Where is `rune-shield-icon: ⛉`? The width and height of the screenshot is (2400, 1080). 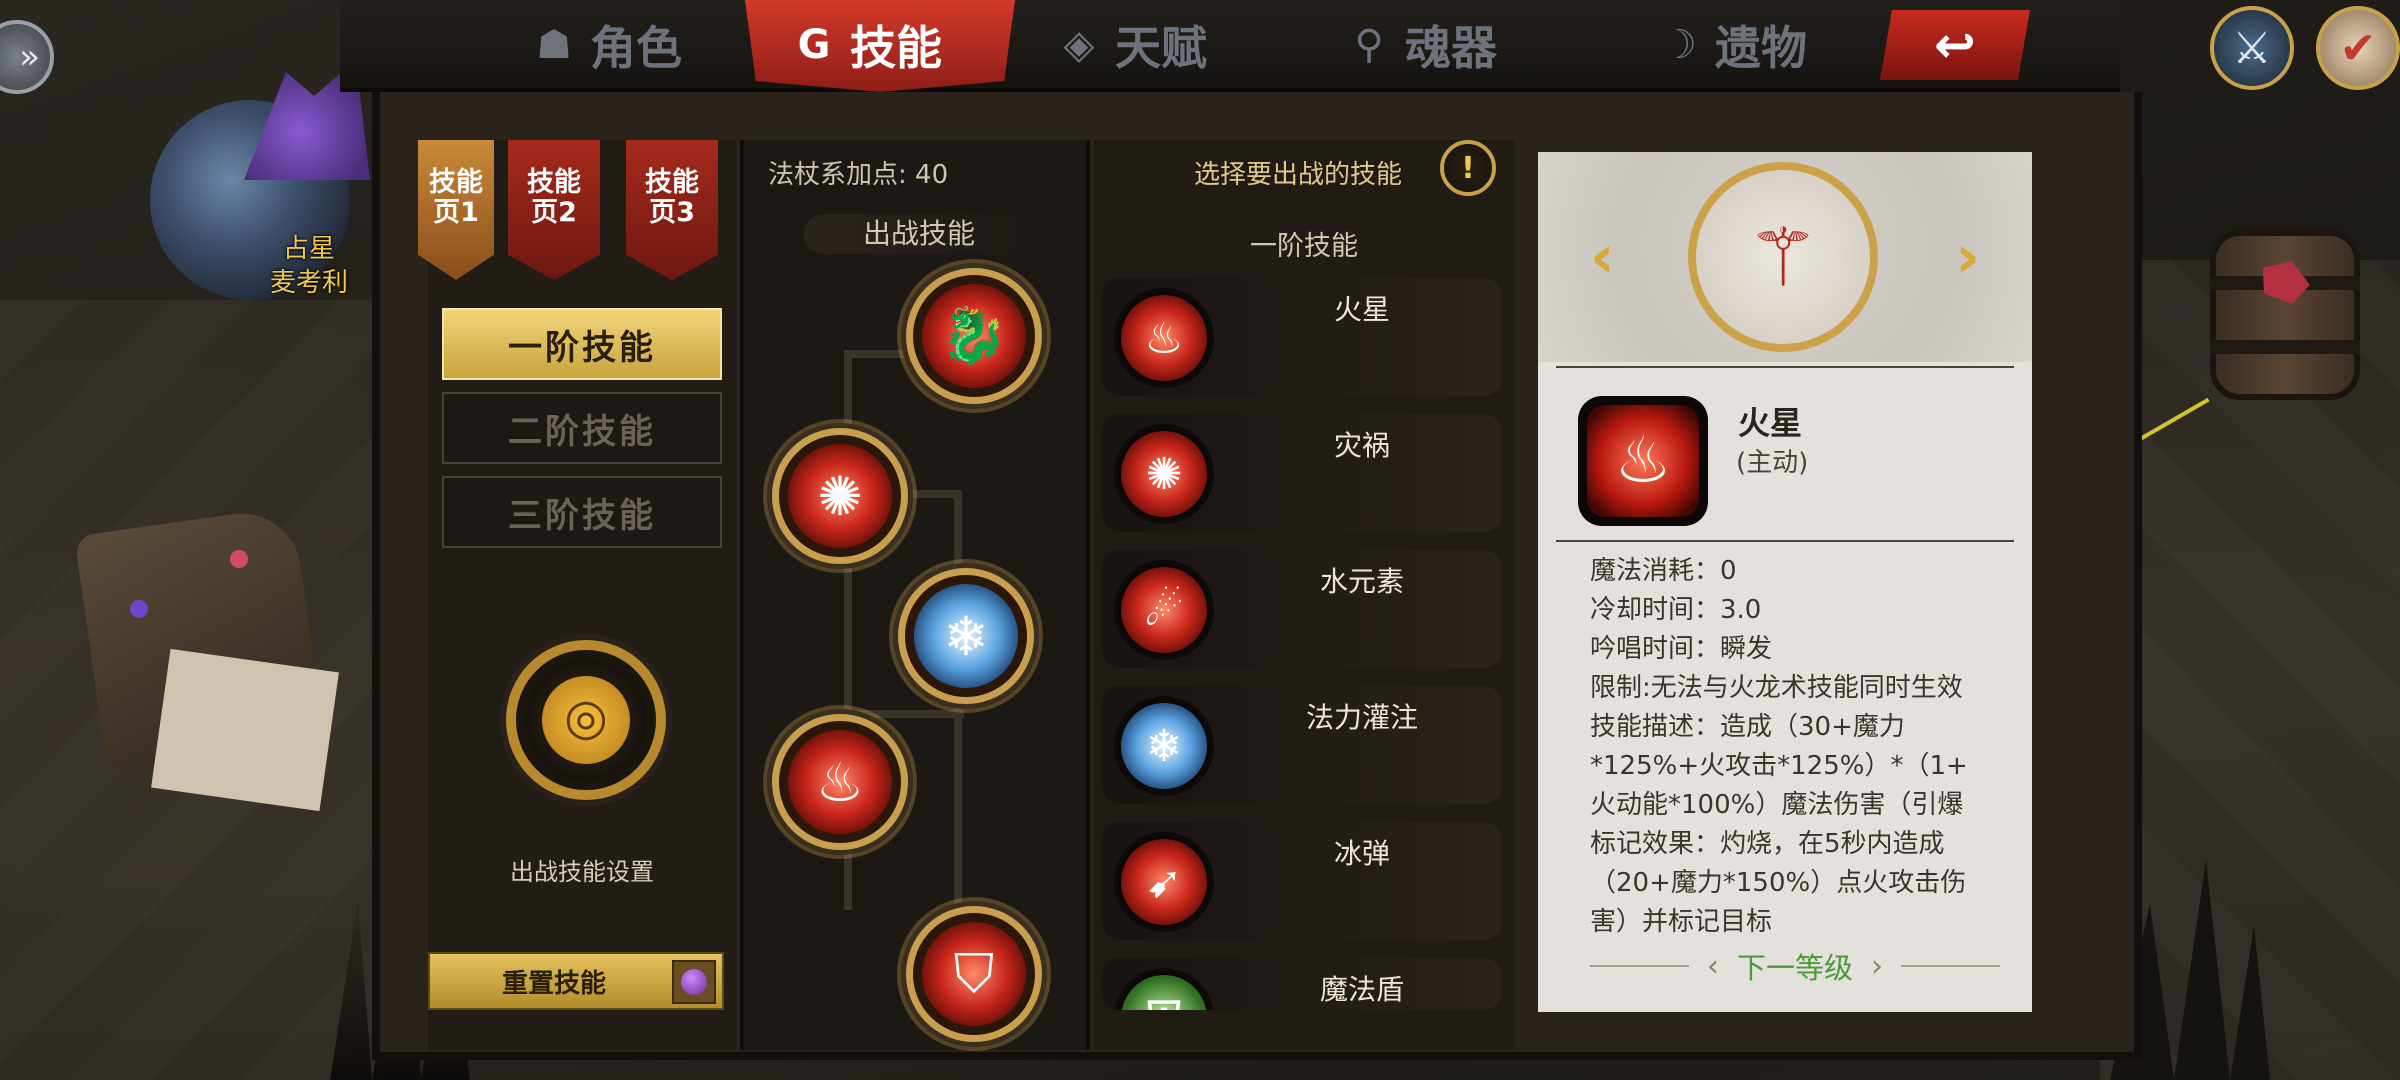 rune-shield-icon: ⛉ is located at coordinates (974, 974).